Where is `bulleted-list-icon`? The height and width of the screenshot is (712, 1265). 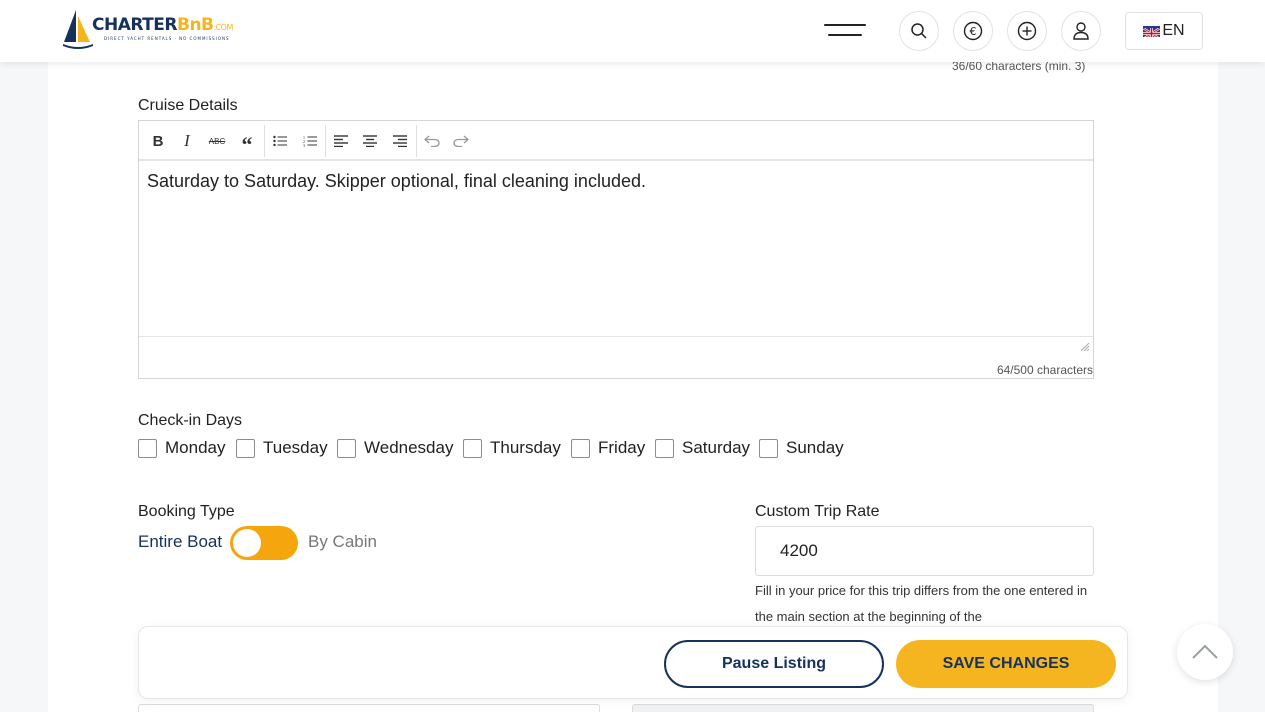
bulleted-list-icon is located at coordinates (280, 141).